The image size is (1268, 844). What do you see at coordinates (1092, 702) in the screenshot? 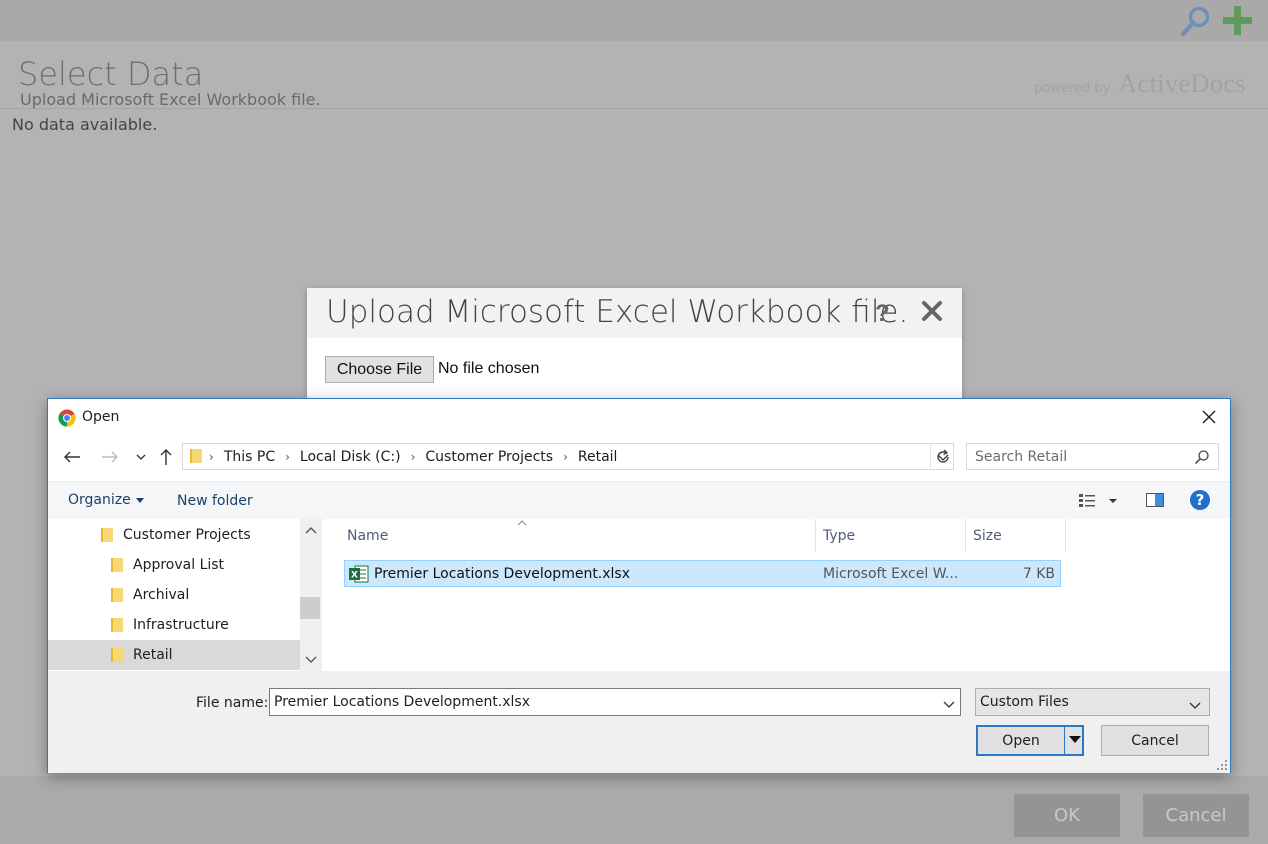
I see `file-type-select: Custom Files` at bounding box center [1092, 702].